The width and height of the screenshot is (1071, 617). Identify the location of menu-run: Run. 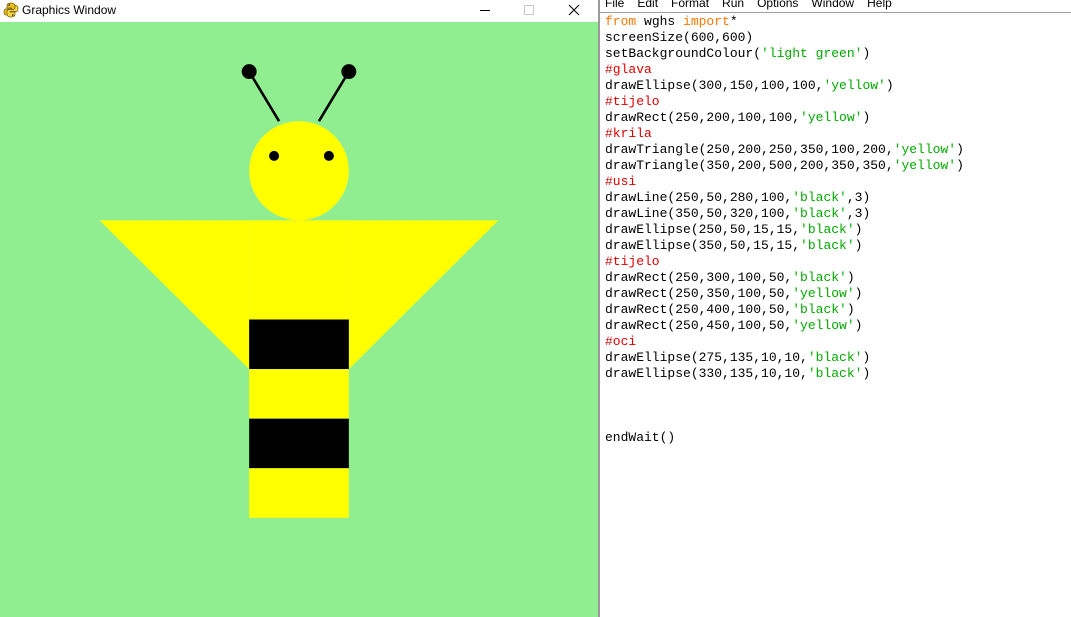
(733, 5).